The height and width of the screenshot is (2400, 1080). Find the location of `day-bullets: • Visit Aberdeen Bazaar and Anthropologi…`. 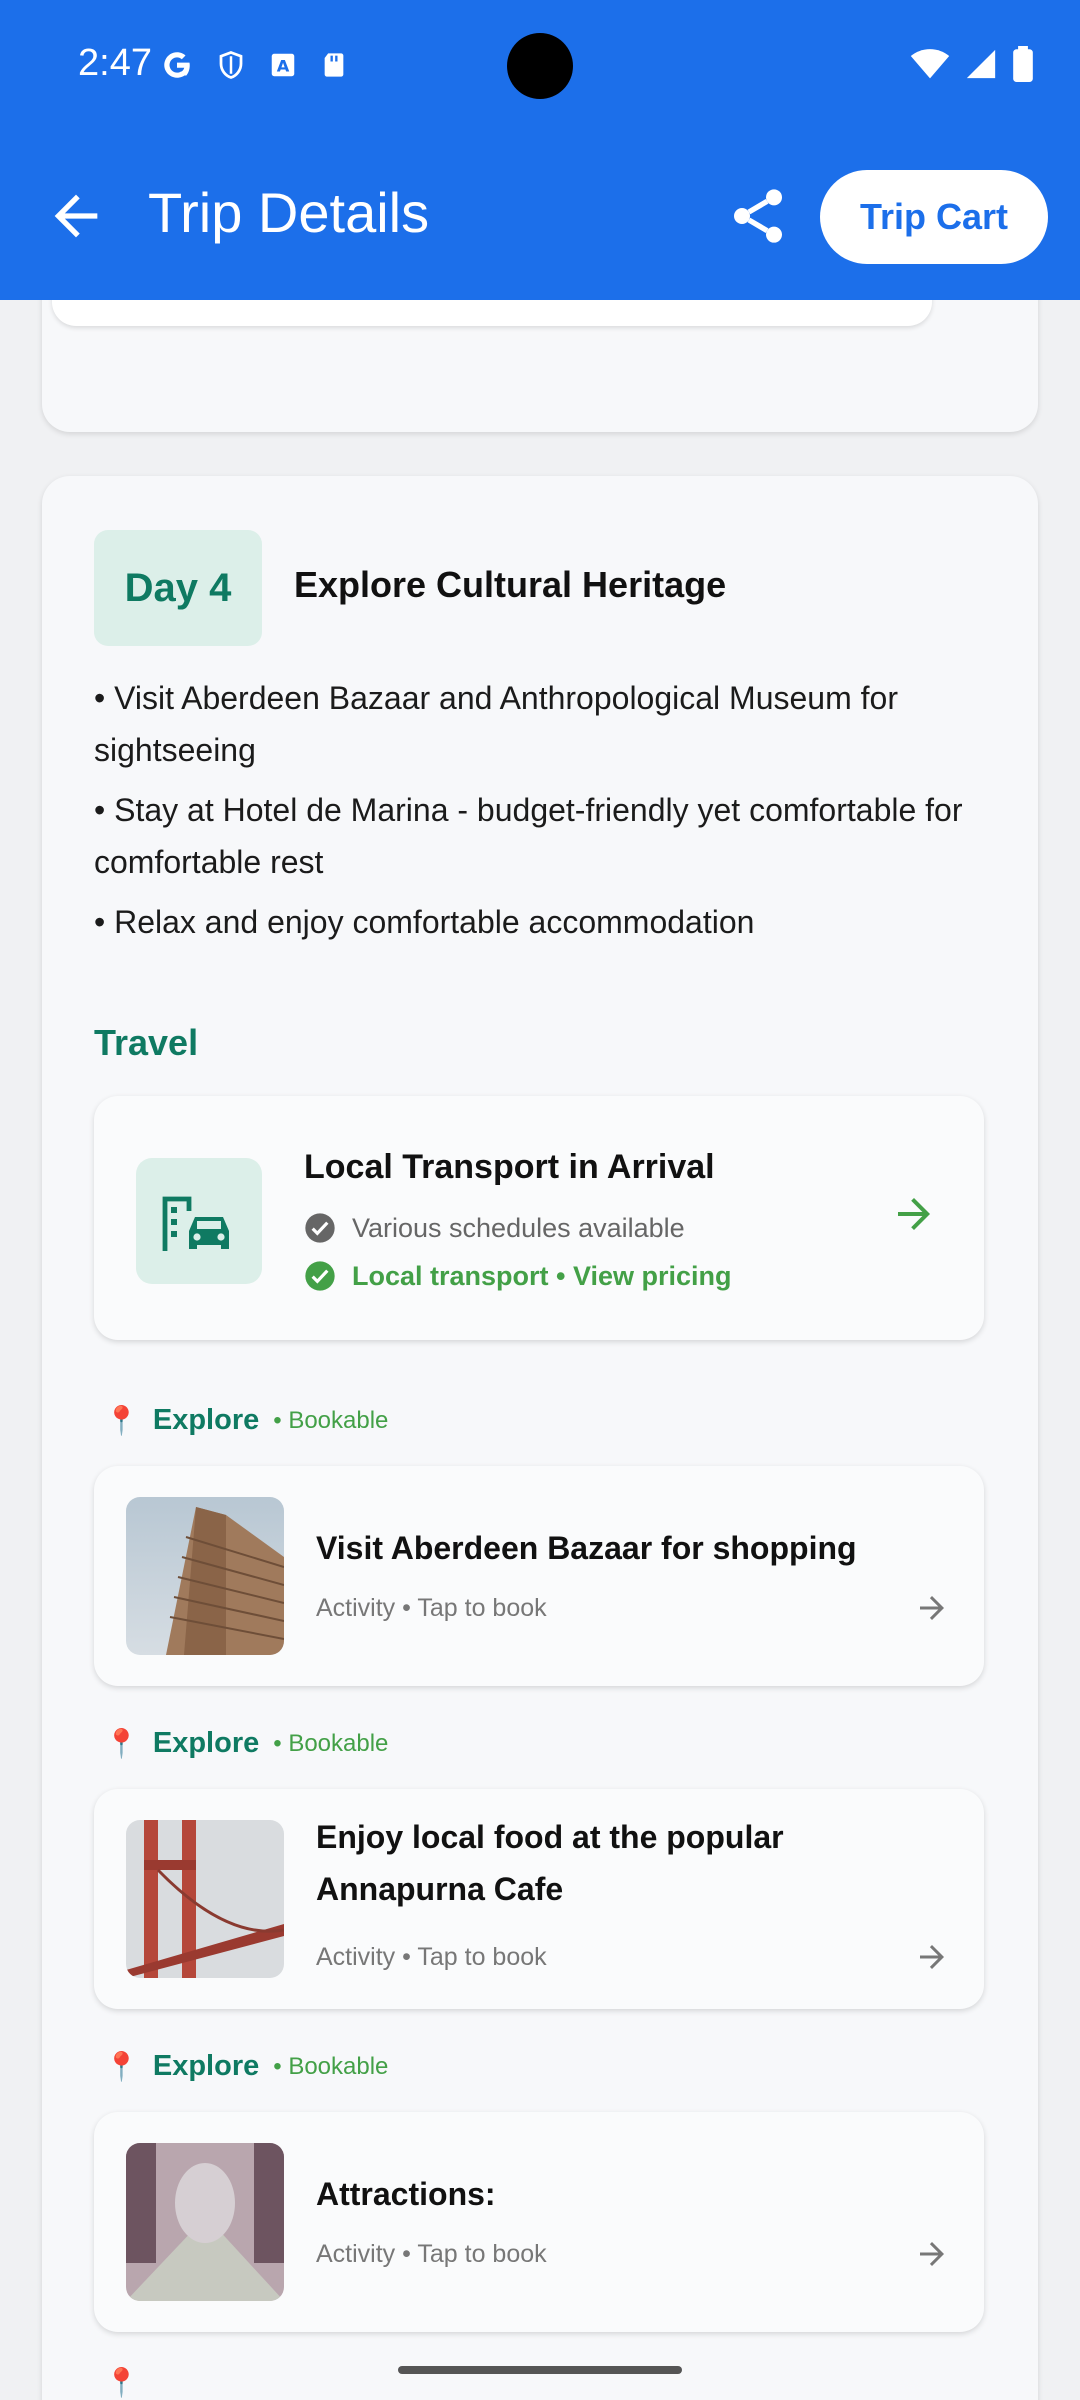

day-bullets: • Visit Aberdeen Bazaar and Anthropologi… is located at coordinates (554, 814).